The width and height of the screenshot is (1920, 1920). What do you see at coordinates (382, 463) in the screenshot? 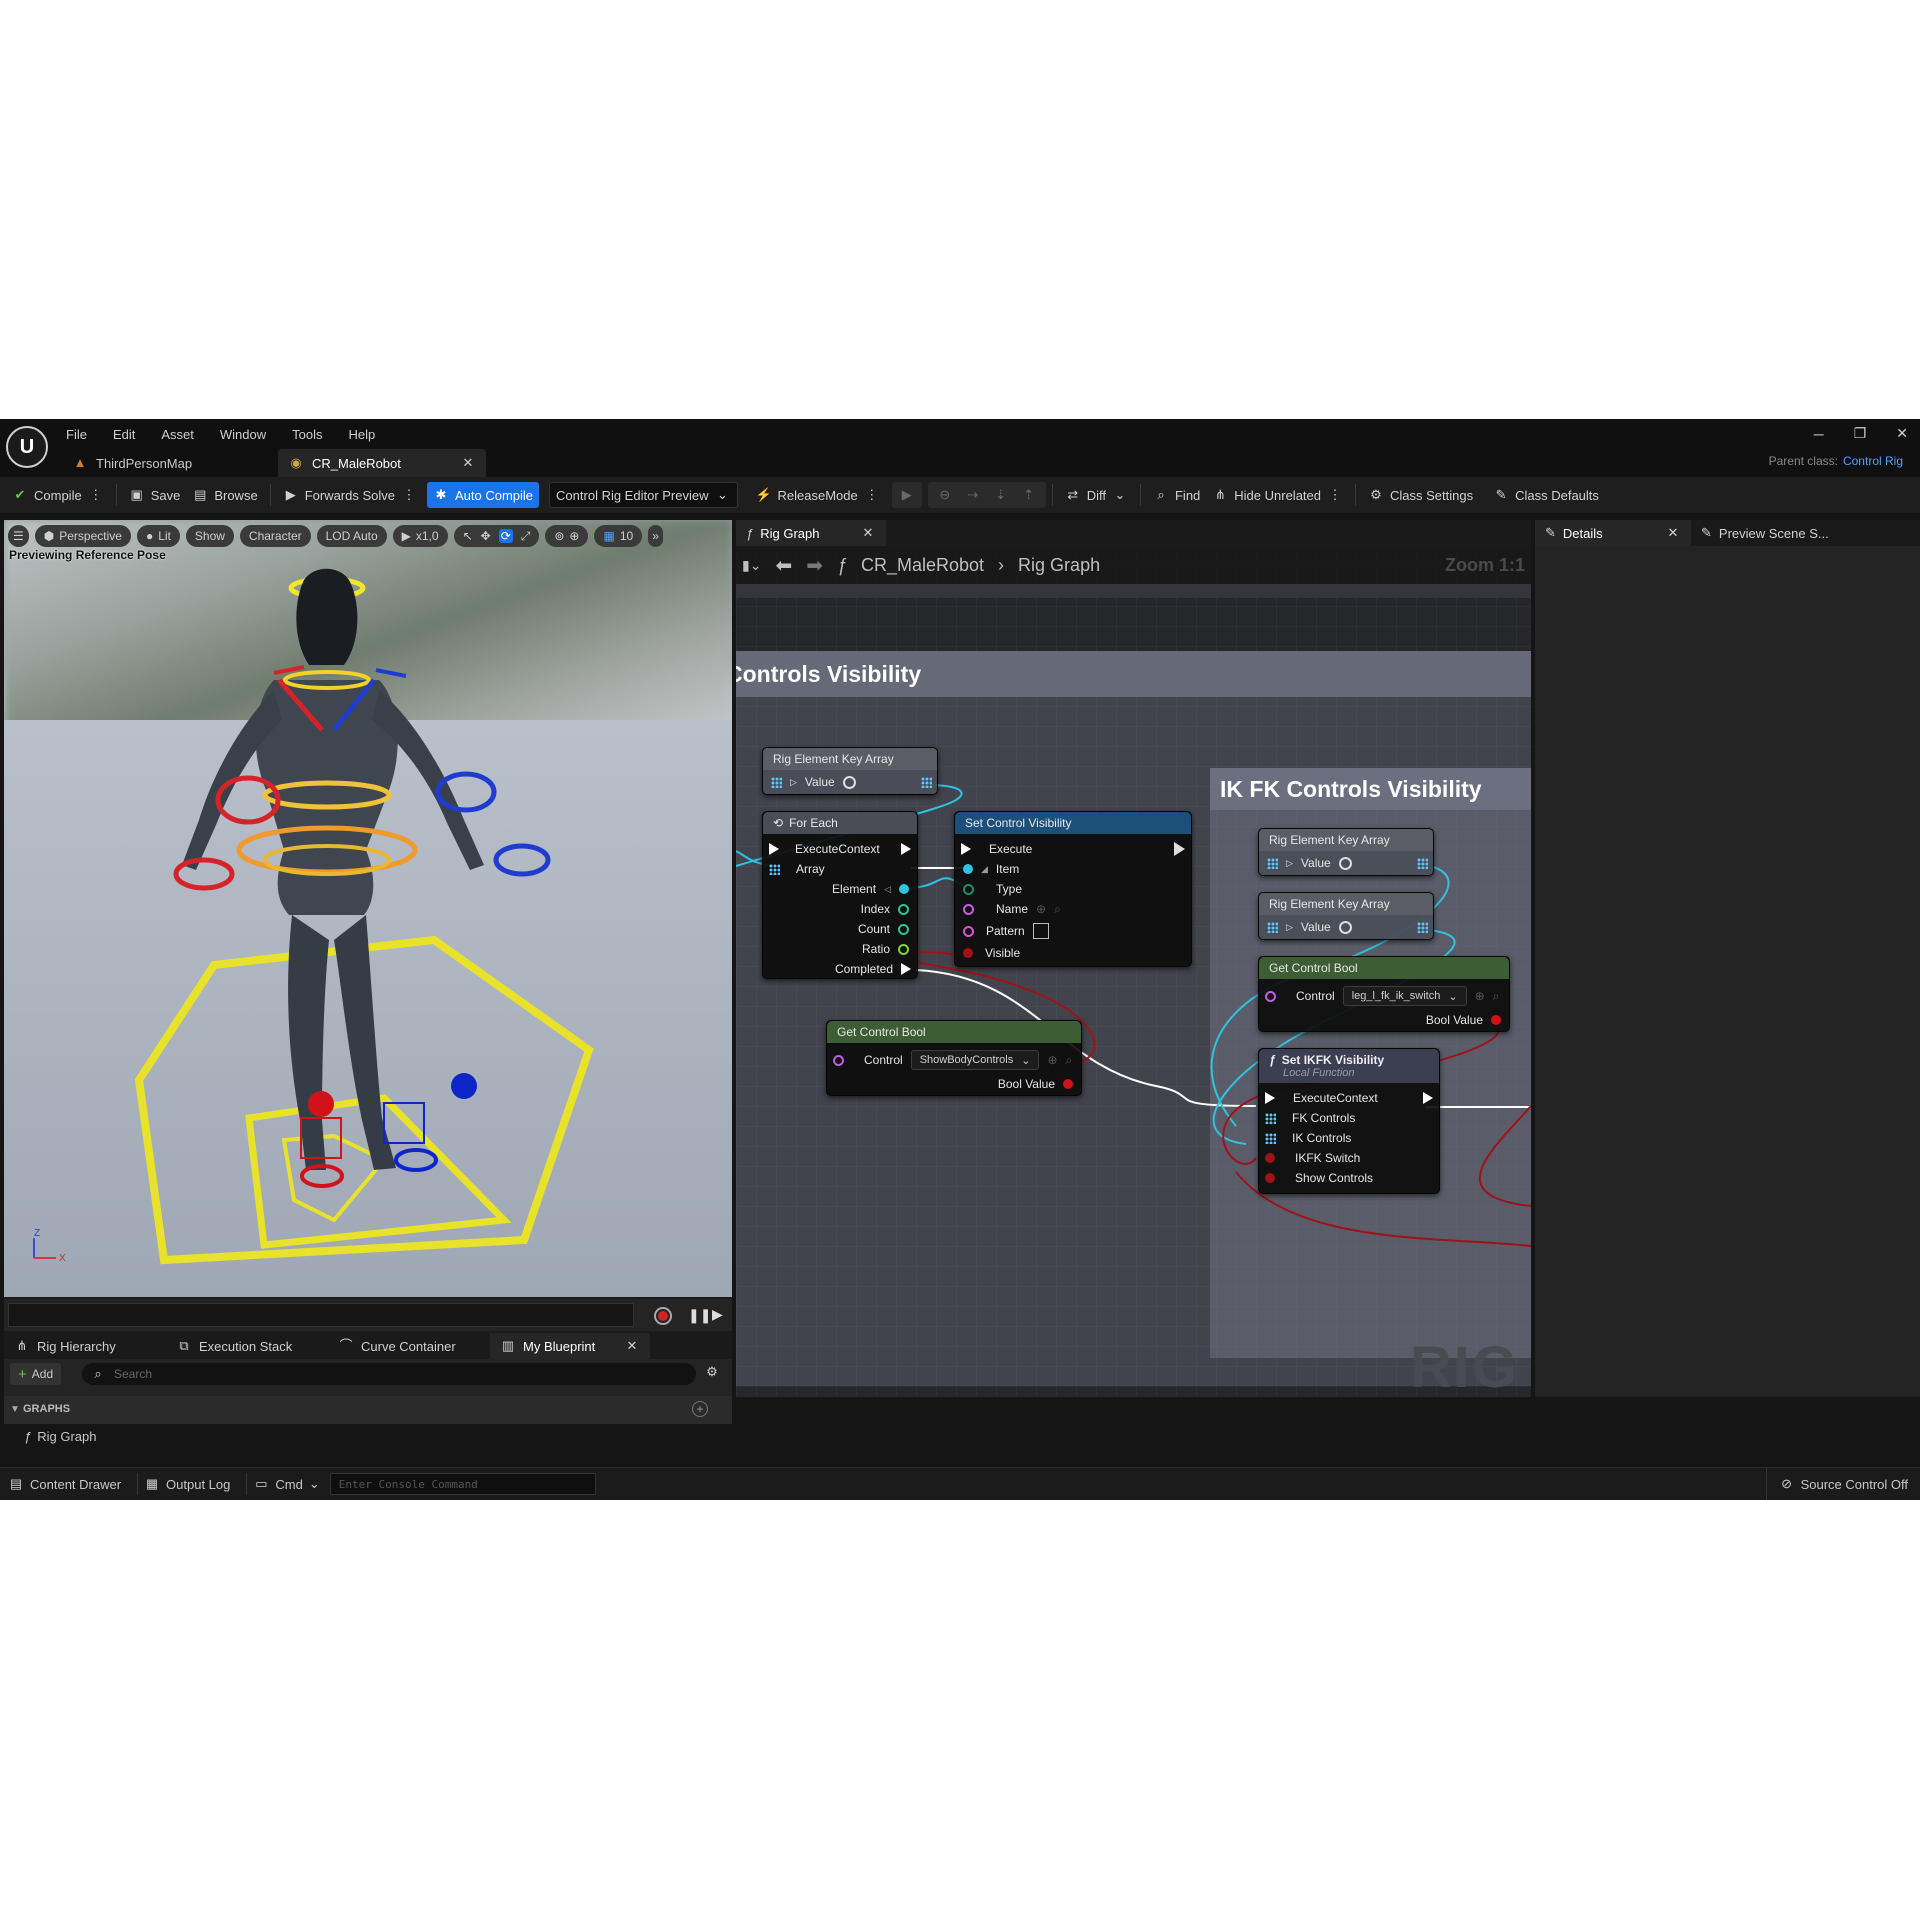
I see `tab-cr-male-robot: ◉ CR_MaleRobot ✕` at bounding box center [382, 463].